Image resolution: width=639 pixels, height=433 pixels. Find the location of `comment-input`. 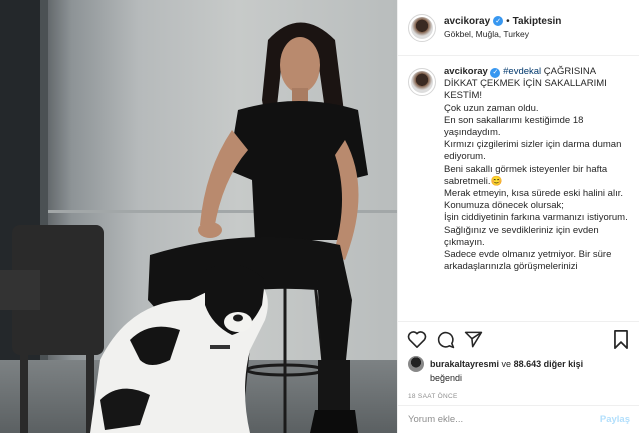

comment-input is located at coordinates (504, 419).